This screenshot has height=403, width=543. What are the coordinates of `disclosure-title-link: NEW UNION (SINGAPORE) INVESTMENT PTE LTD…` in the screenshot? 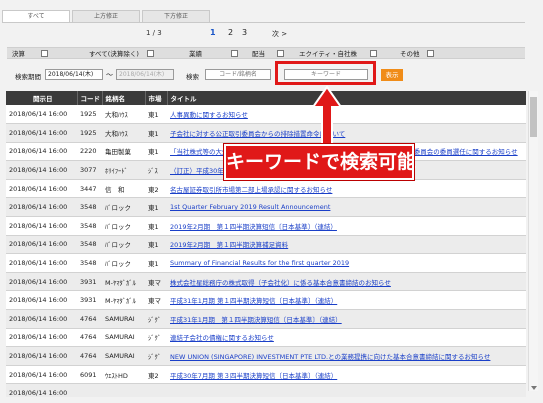 It's located at (330, 357).